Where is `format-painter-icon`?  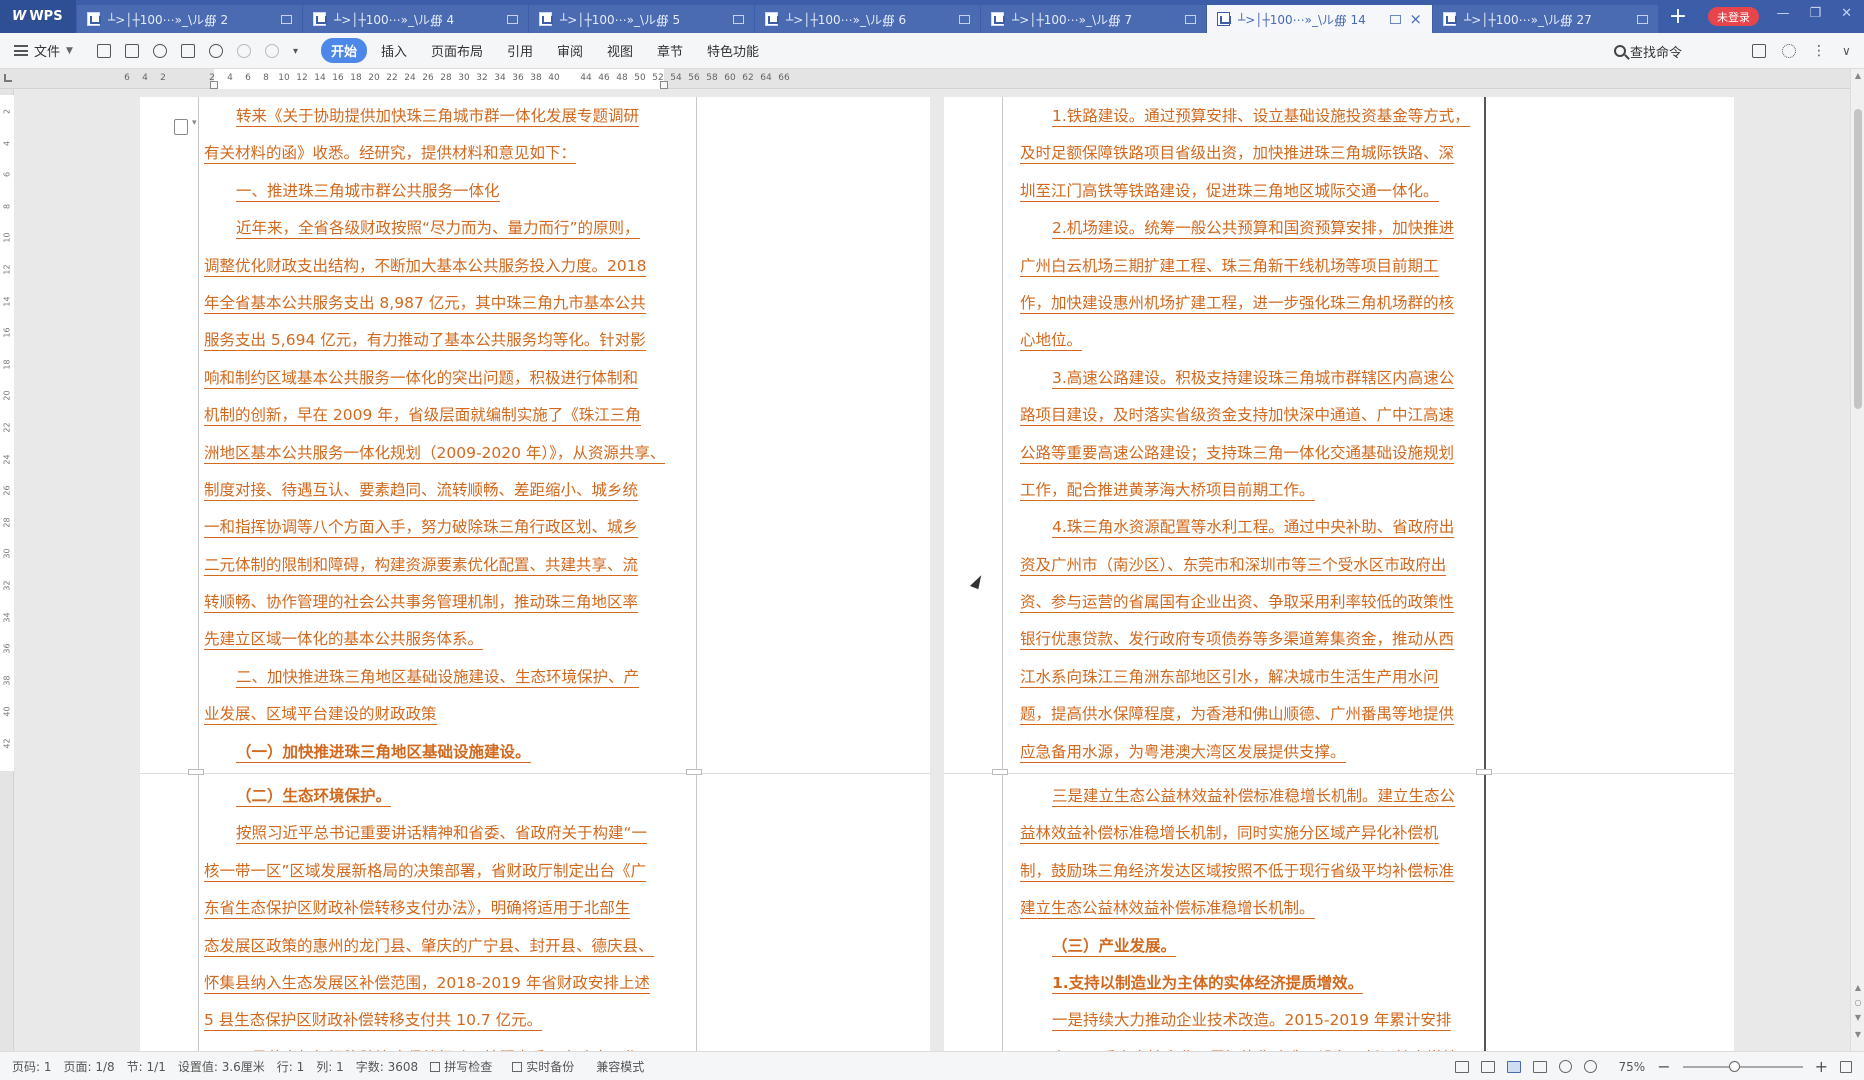 format-painter-icon is located at coordinates (159, 50).